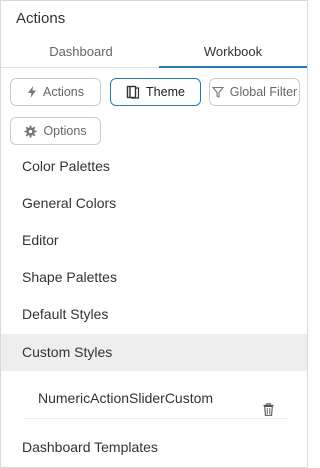 The width and height of the screenshot is (320, 468). Describe the element at coordinates (154, 314) in the screenshot. I see `menu-item-default-styles: Default Styles` at that location.